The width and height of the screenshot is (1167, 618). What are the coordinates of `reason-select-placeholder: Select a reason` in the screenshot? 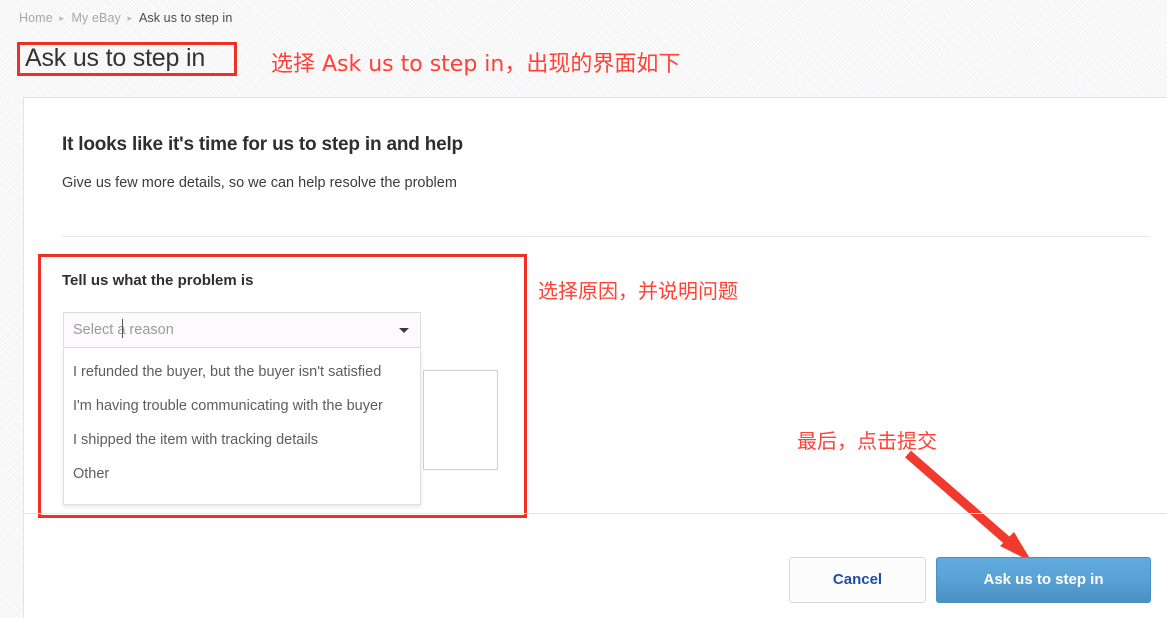 It's located at (123, 330).